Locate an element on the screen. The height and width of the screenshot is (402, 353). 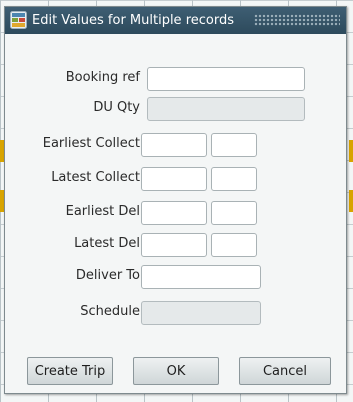
du-qty-field is located at coordinates (226, 109).